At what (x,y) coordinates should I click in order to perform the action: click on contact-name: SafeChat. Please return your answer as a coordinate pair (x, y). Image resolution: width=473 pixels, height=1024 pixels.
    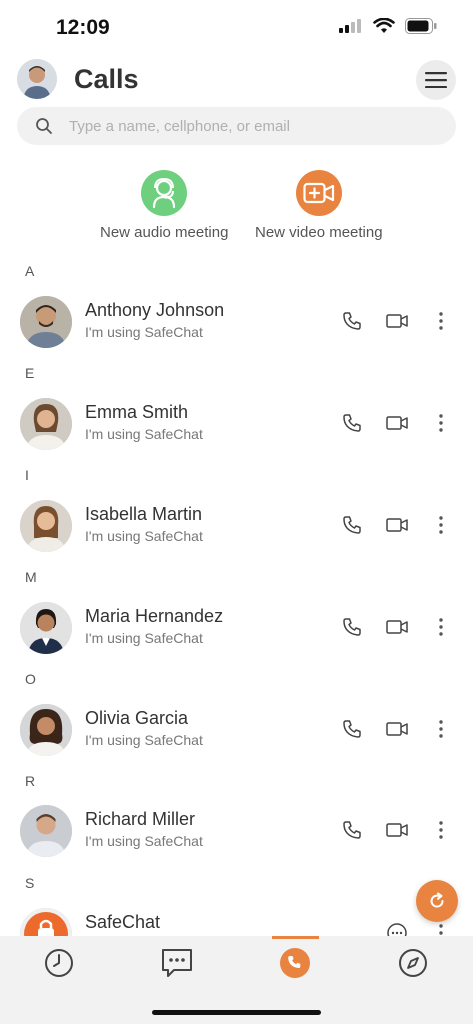
    Looking at the image, I should click on (123, 922).